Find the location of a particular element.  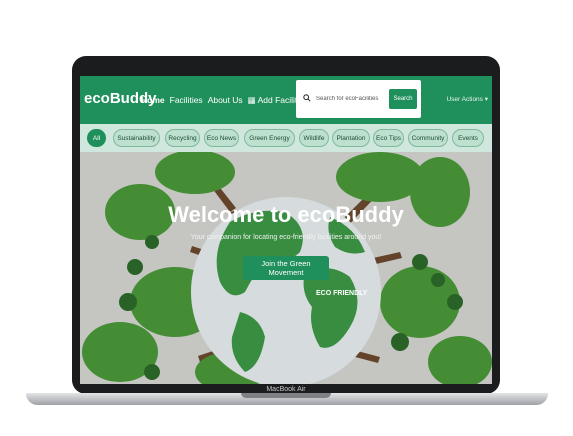

eco-friendly-badge: ECO FRIENDLY is located at coordinates (342, 293).